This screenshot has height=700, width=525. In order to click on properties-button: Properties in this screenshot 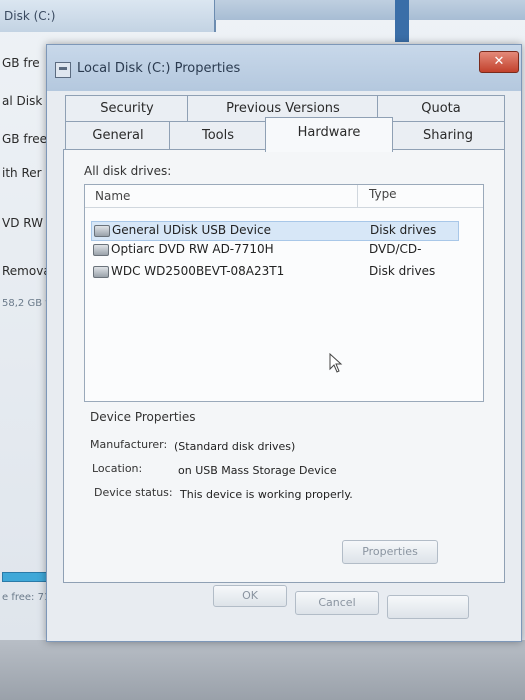, I will do `click(390, 552)`.